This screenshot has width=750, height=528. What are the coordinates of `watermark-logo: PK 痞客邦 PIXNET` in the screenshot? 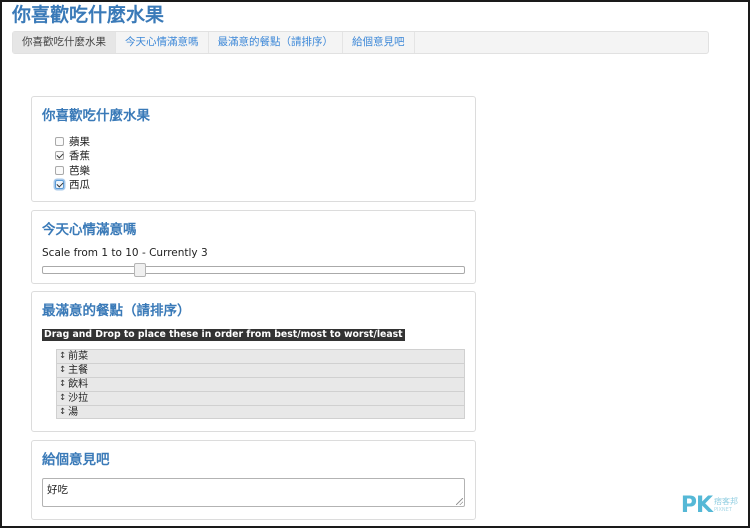 It's located at (709, 505).